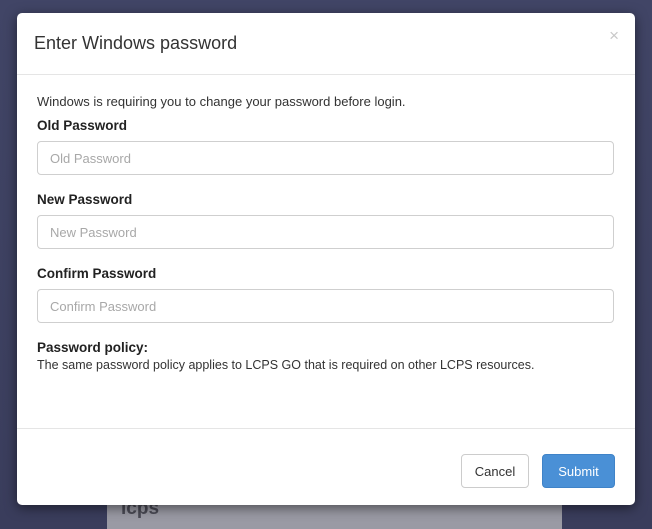 This screenshot has height=529, width=652. I want to click on close-icon: ×, so click(614, 35).